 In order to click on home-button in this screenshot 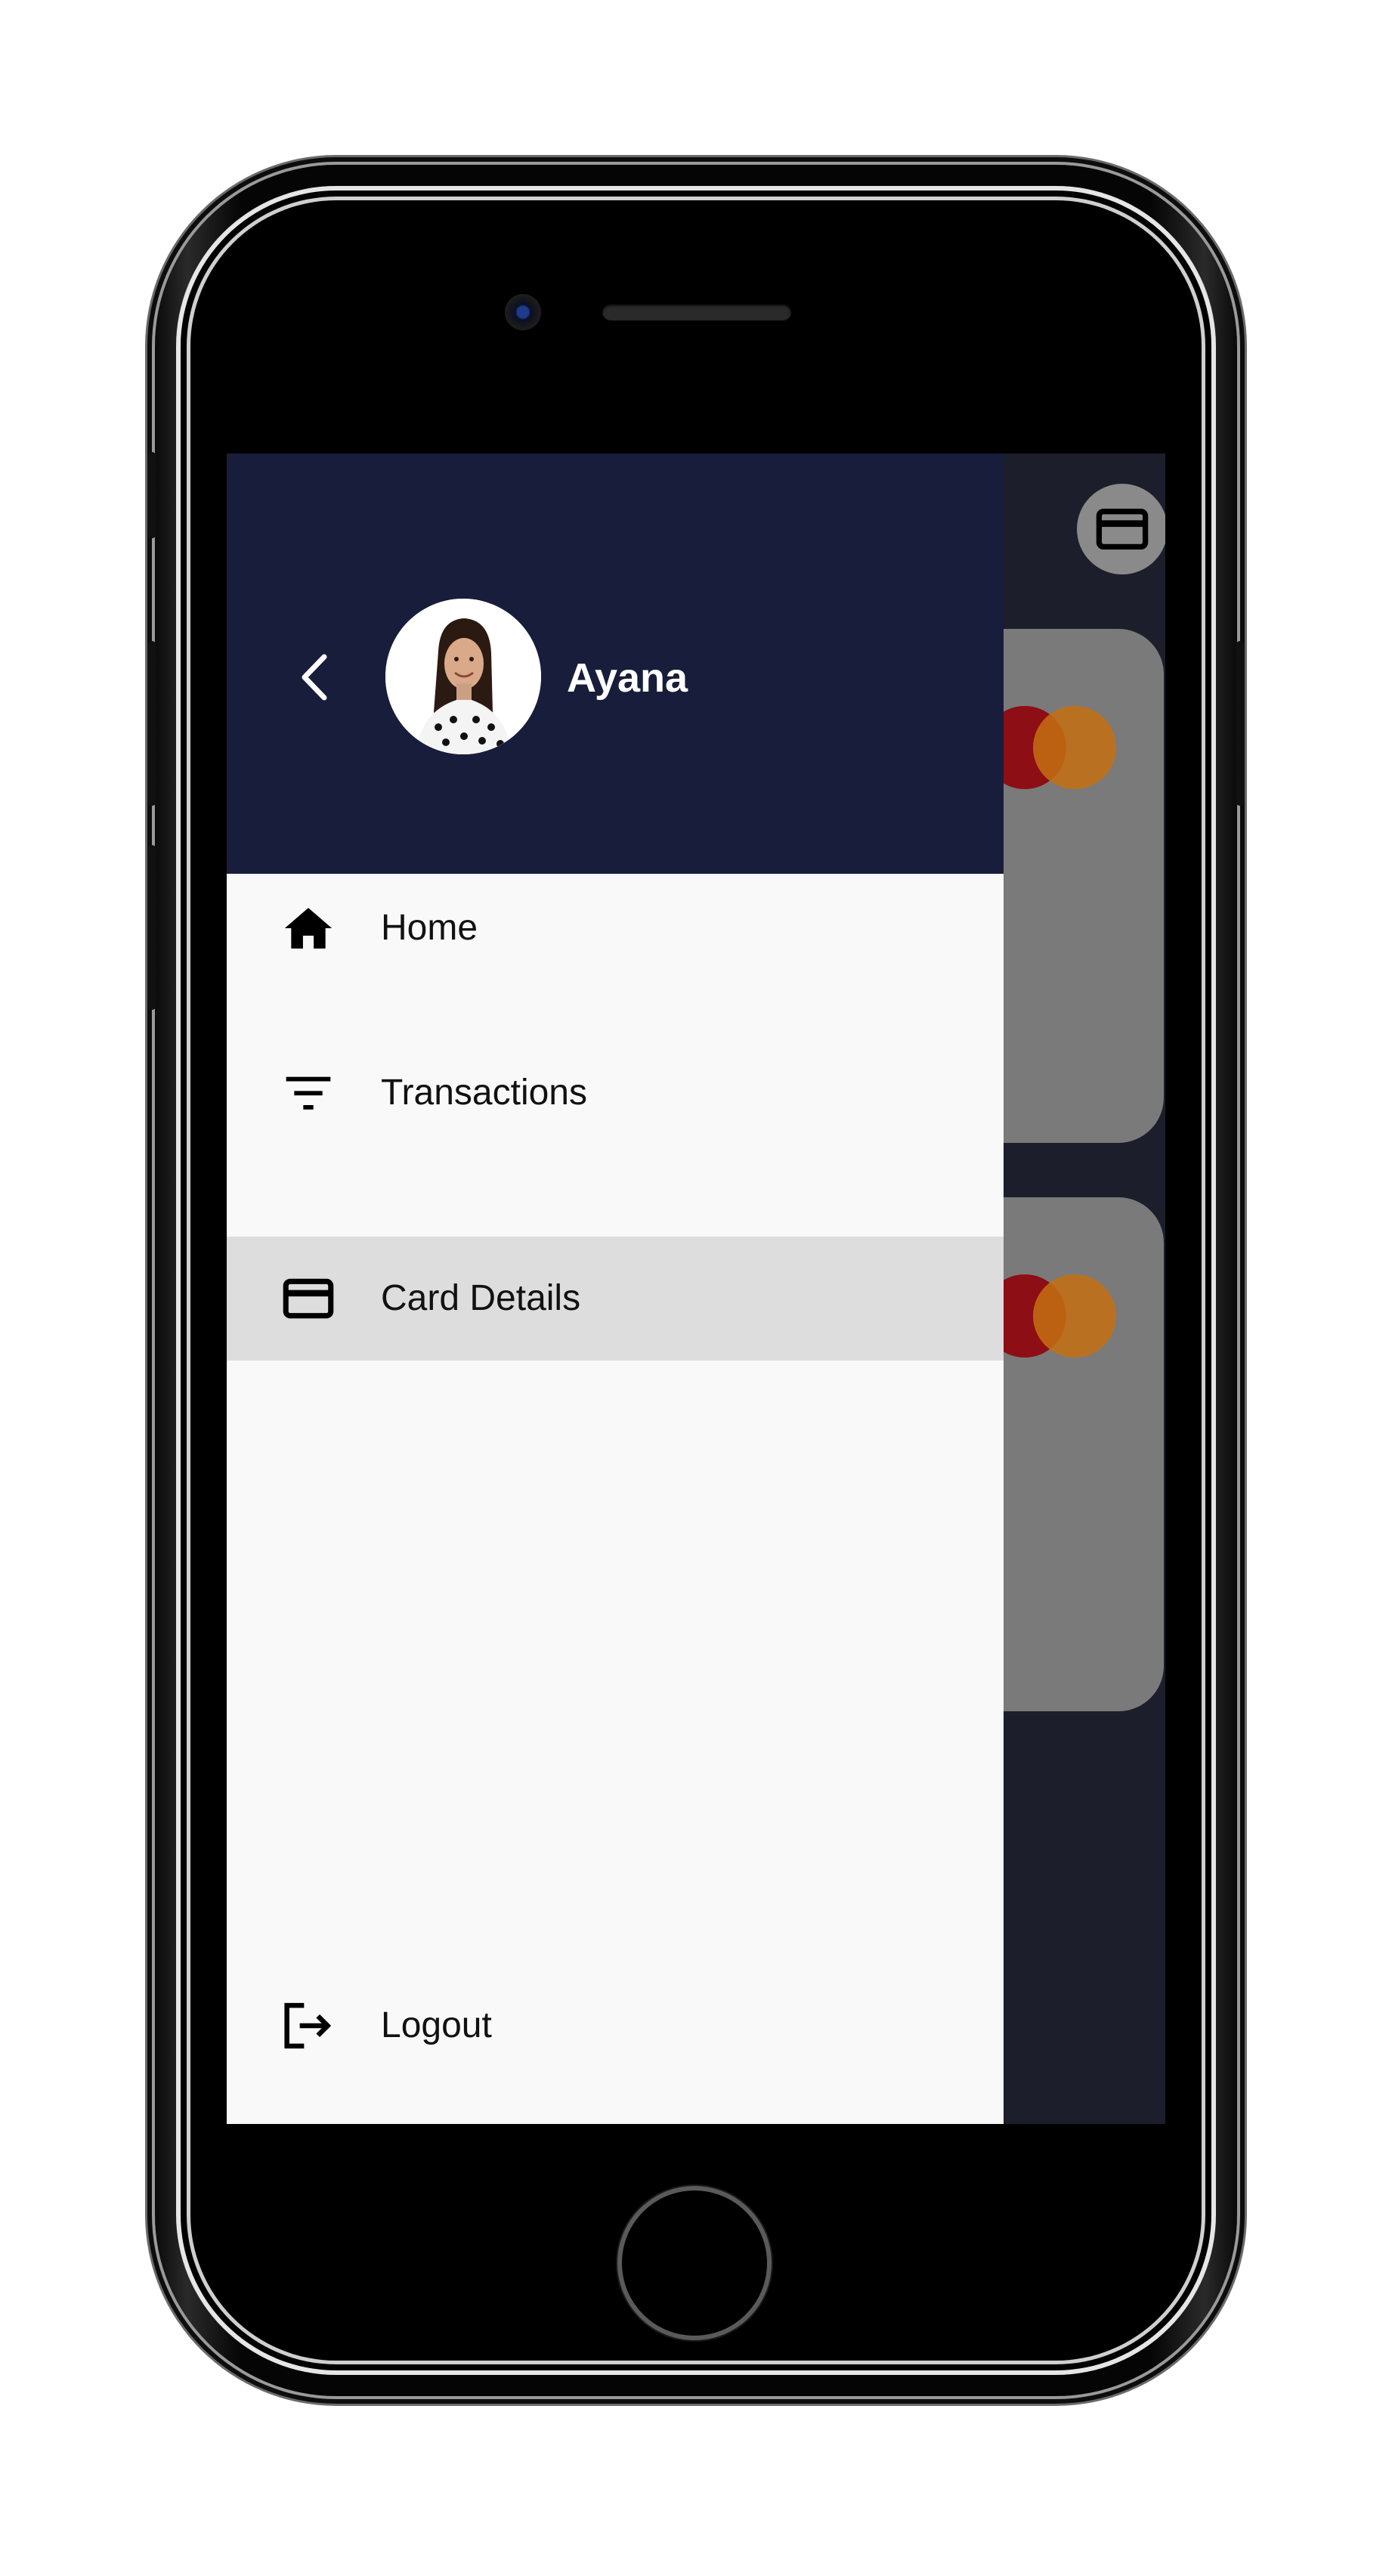, I will do `click(694, 2263)`.